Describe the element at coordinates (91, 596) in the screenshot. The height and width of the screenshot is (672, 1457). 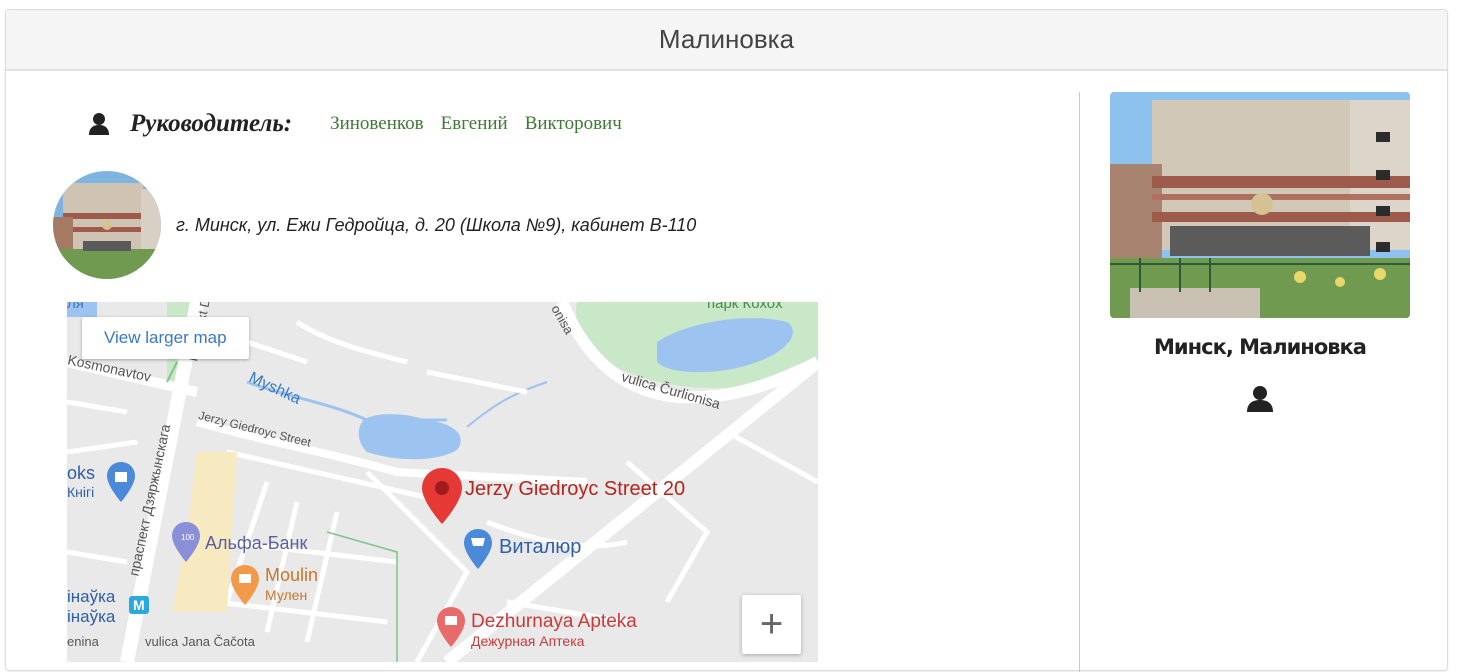
I see `map-label-metro1: інаўка` at that location.